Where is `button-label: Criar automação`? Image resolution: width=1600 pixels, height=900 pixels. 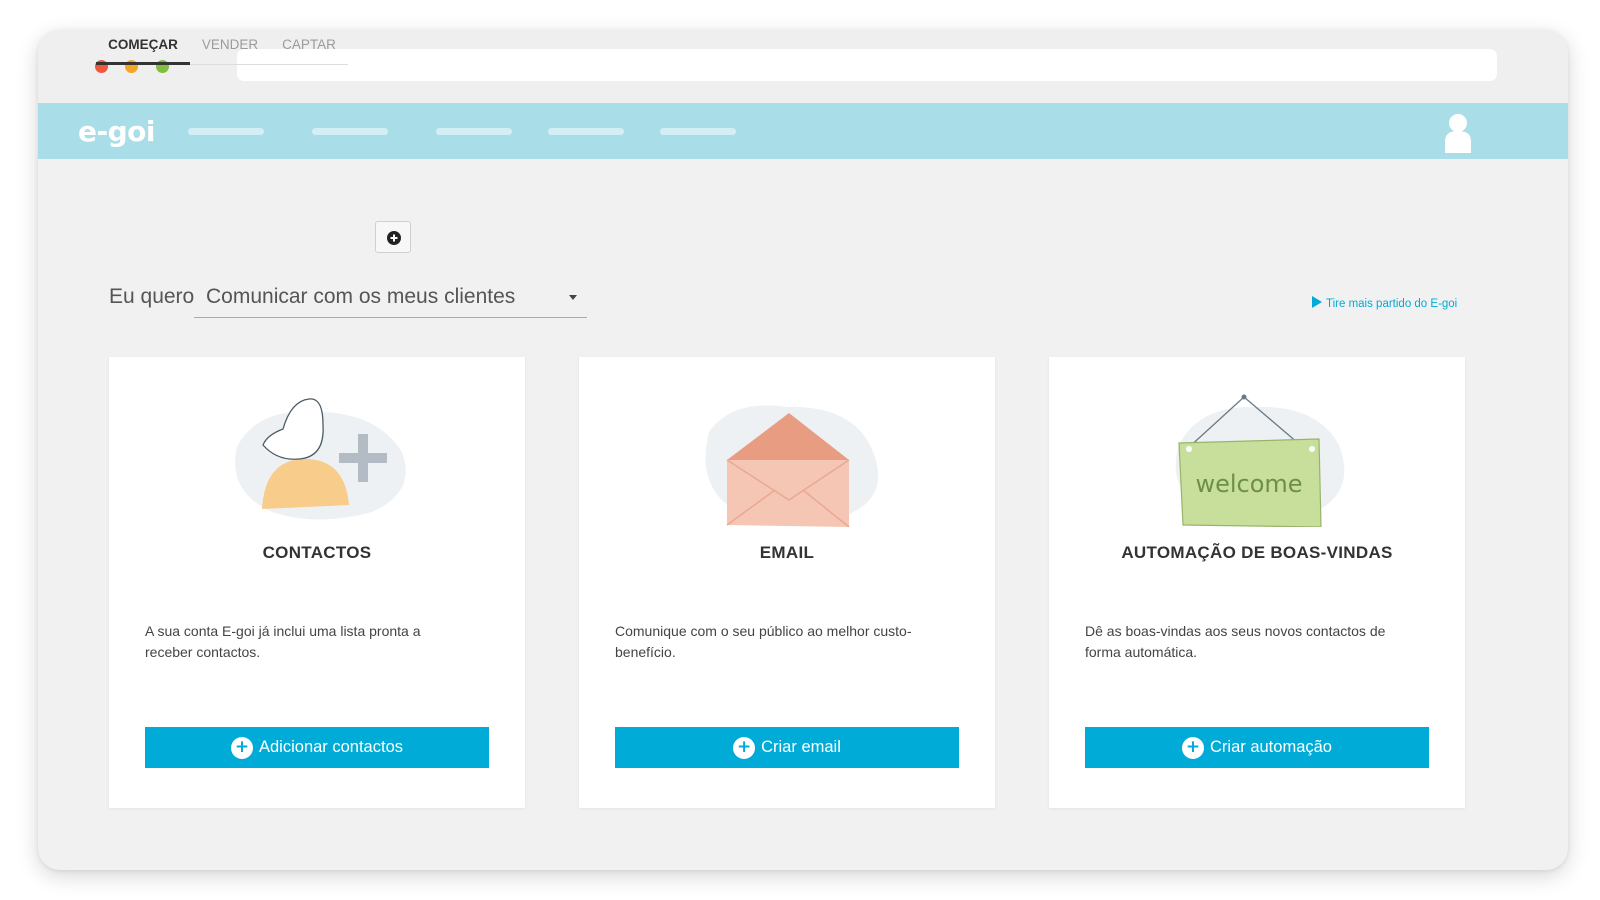
button-label: Criar automação is located at coordinates (1271, 747).